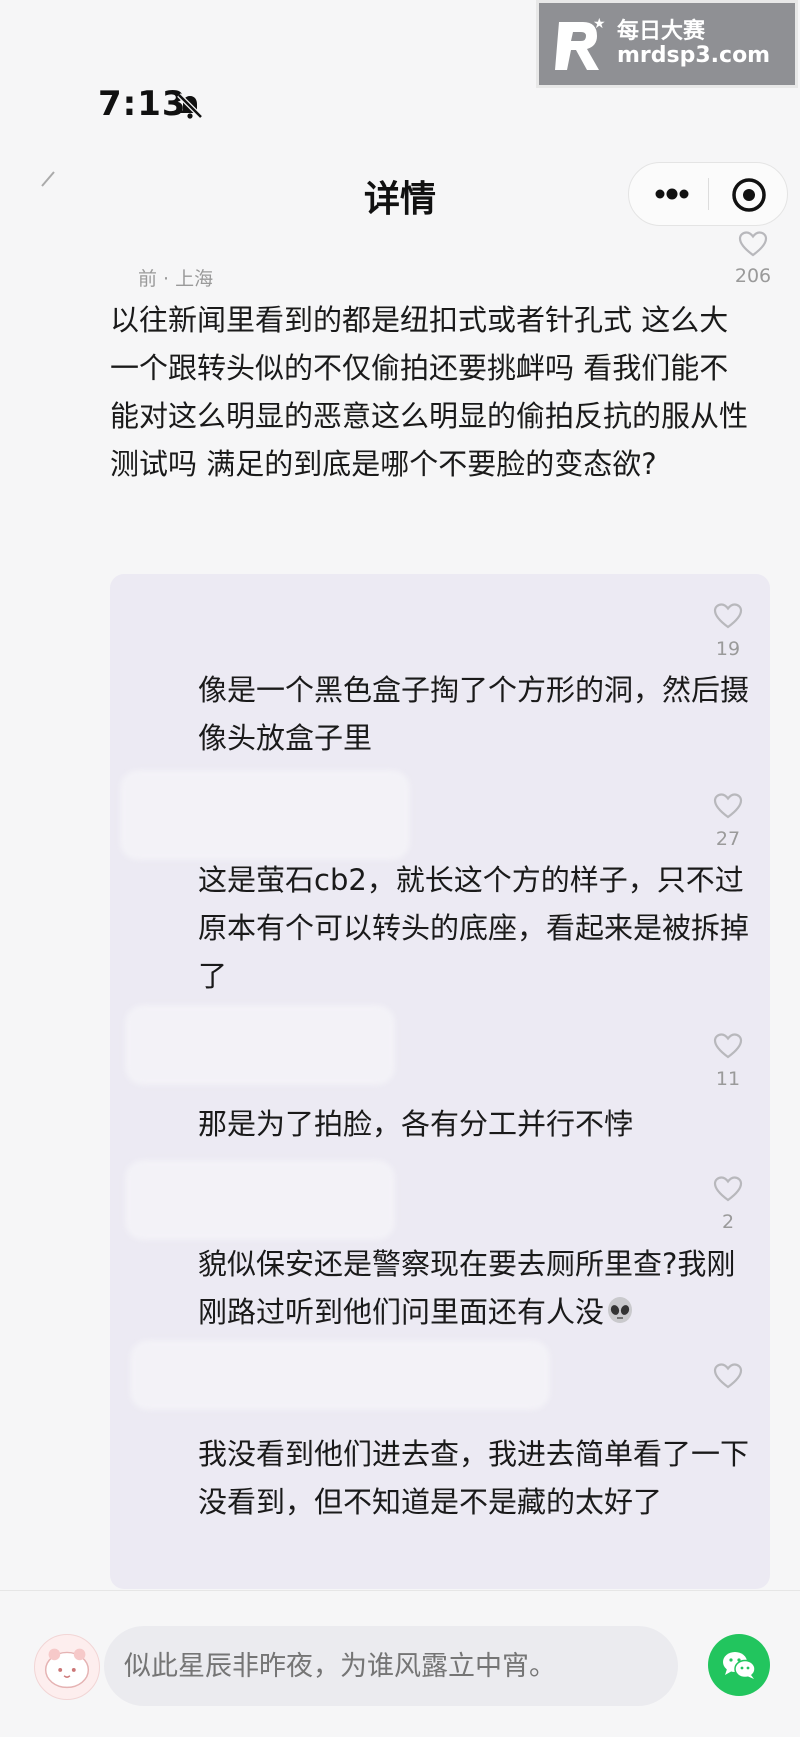  Describe the element at coordinates (190, 106) in the screenshot. I see `bell-muted-icon` at that location.